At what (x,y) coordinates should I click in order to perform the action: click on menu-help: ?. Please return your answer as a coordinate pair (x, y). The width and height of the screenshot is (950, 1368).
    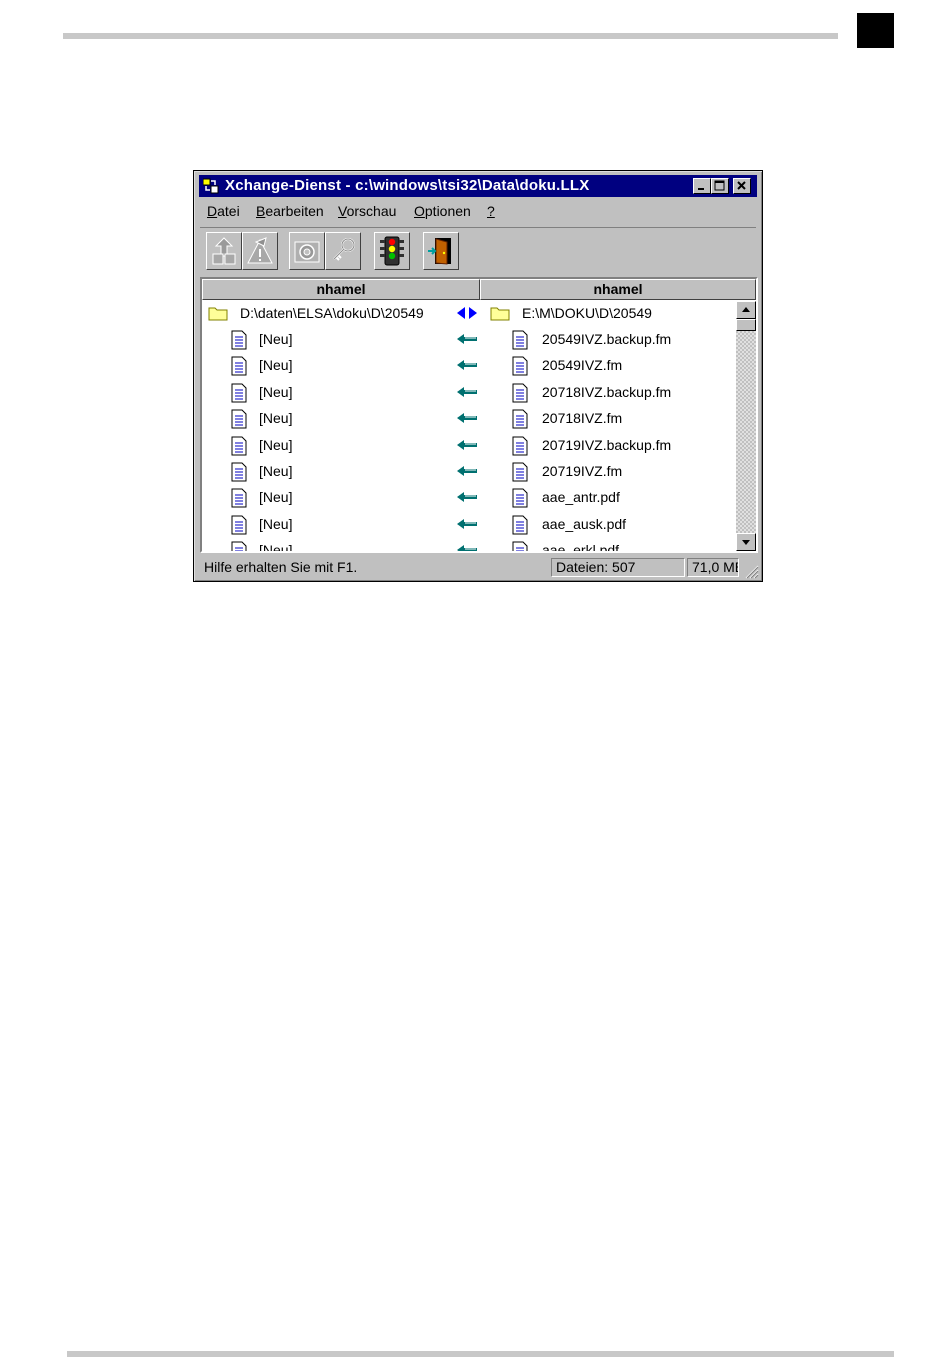
    Looking at the image, I should click on (491, 211).